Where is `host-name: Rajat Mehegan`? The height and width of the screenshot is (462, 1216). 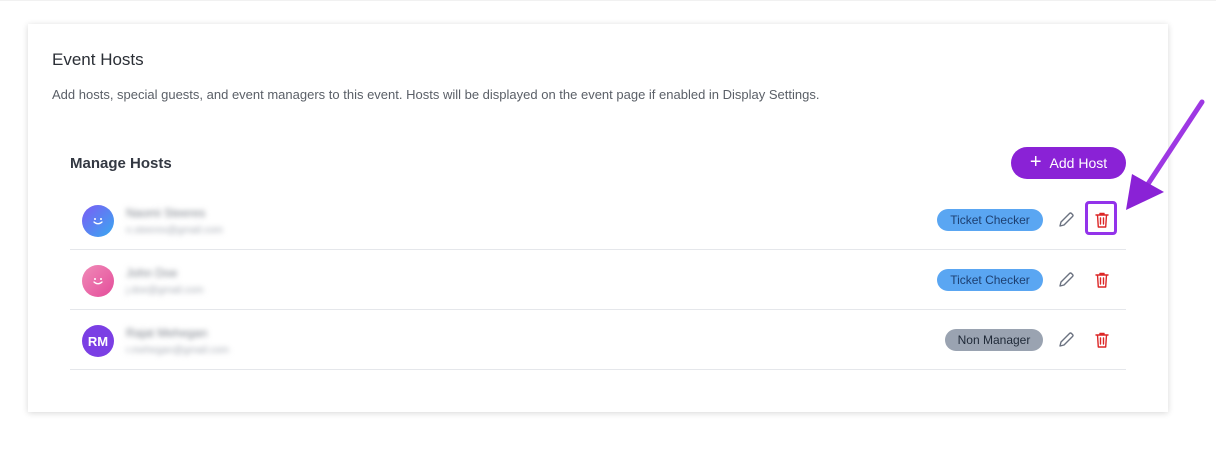 host-name: Rajat Mehegan is located at coordinates (167, 333).